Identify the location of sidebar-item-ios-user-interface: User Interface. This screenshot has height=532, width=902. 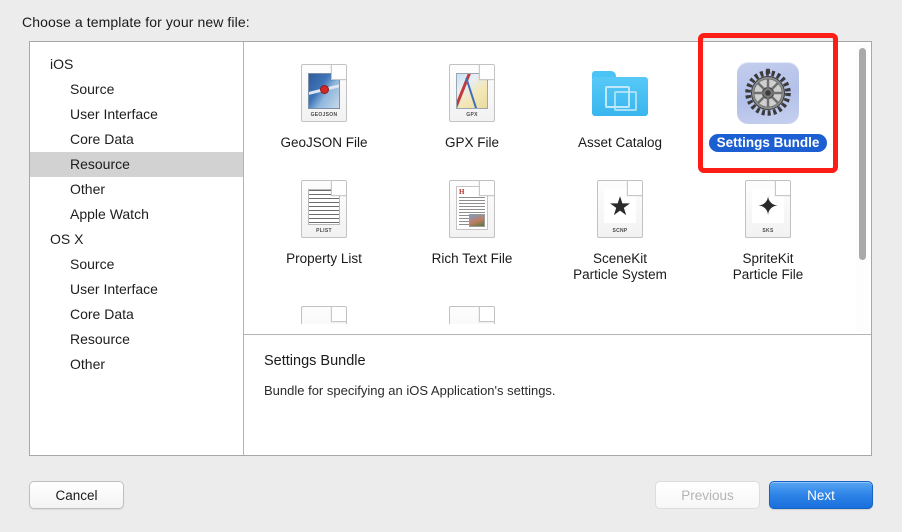
(136, 114).